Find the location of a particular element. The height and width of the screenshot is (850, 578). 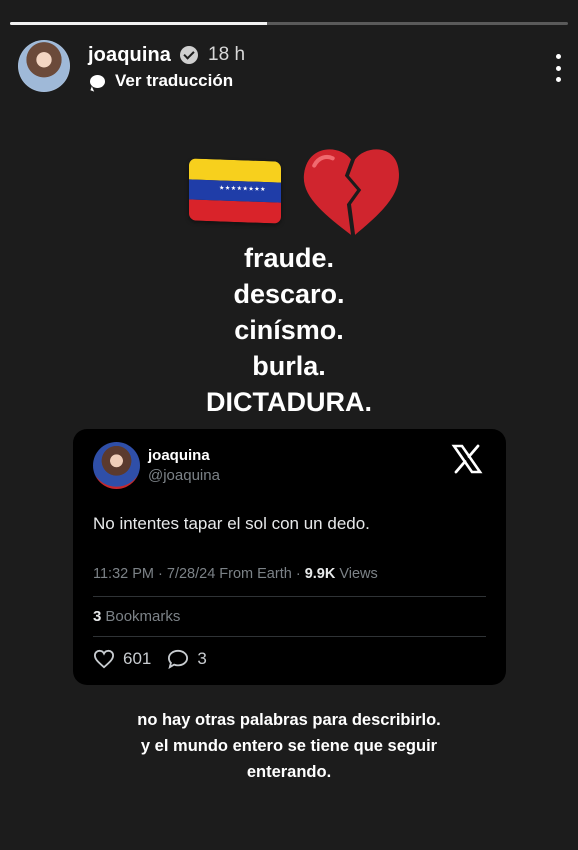

tweet-actions: 601 3 is located at coordinates (158, 659).